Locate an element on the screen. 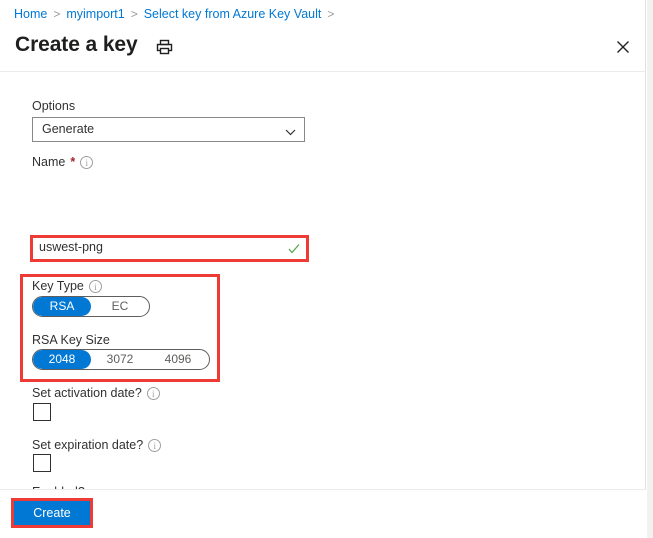 The image size is (653, 538). name-input: uswest-png is located at coordinates (169, 248).